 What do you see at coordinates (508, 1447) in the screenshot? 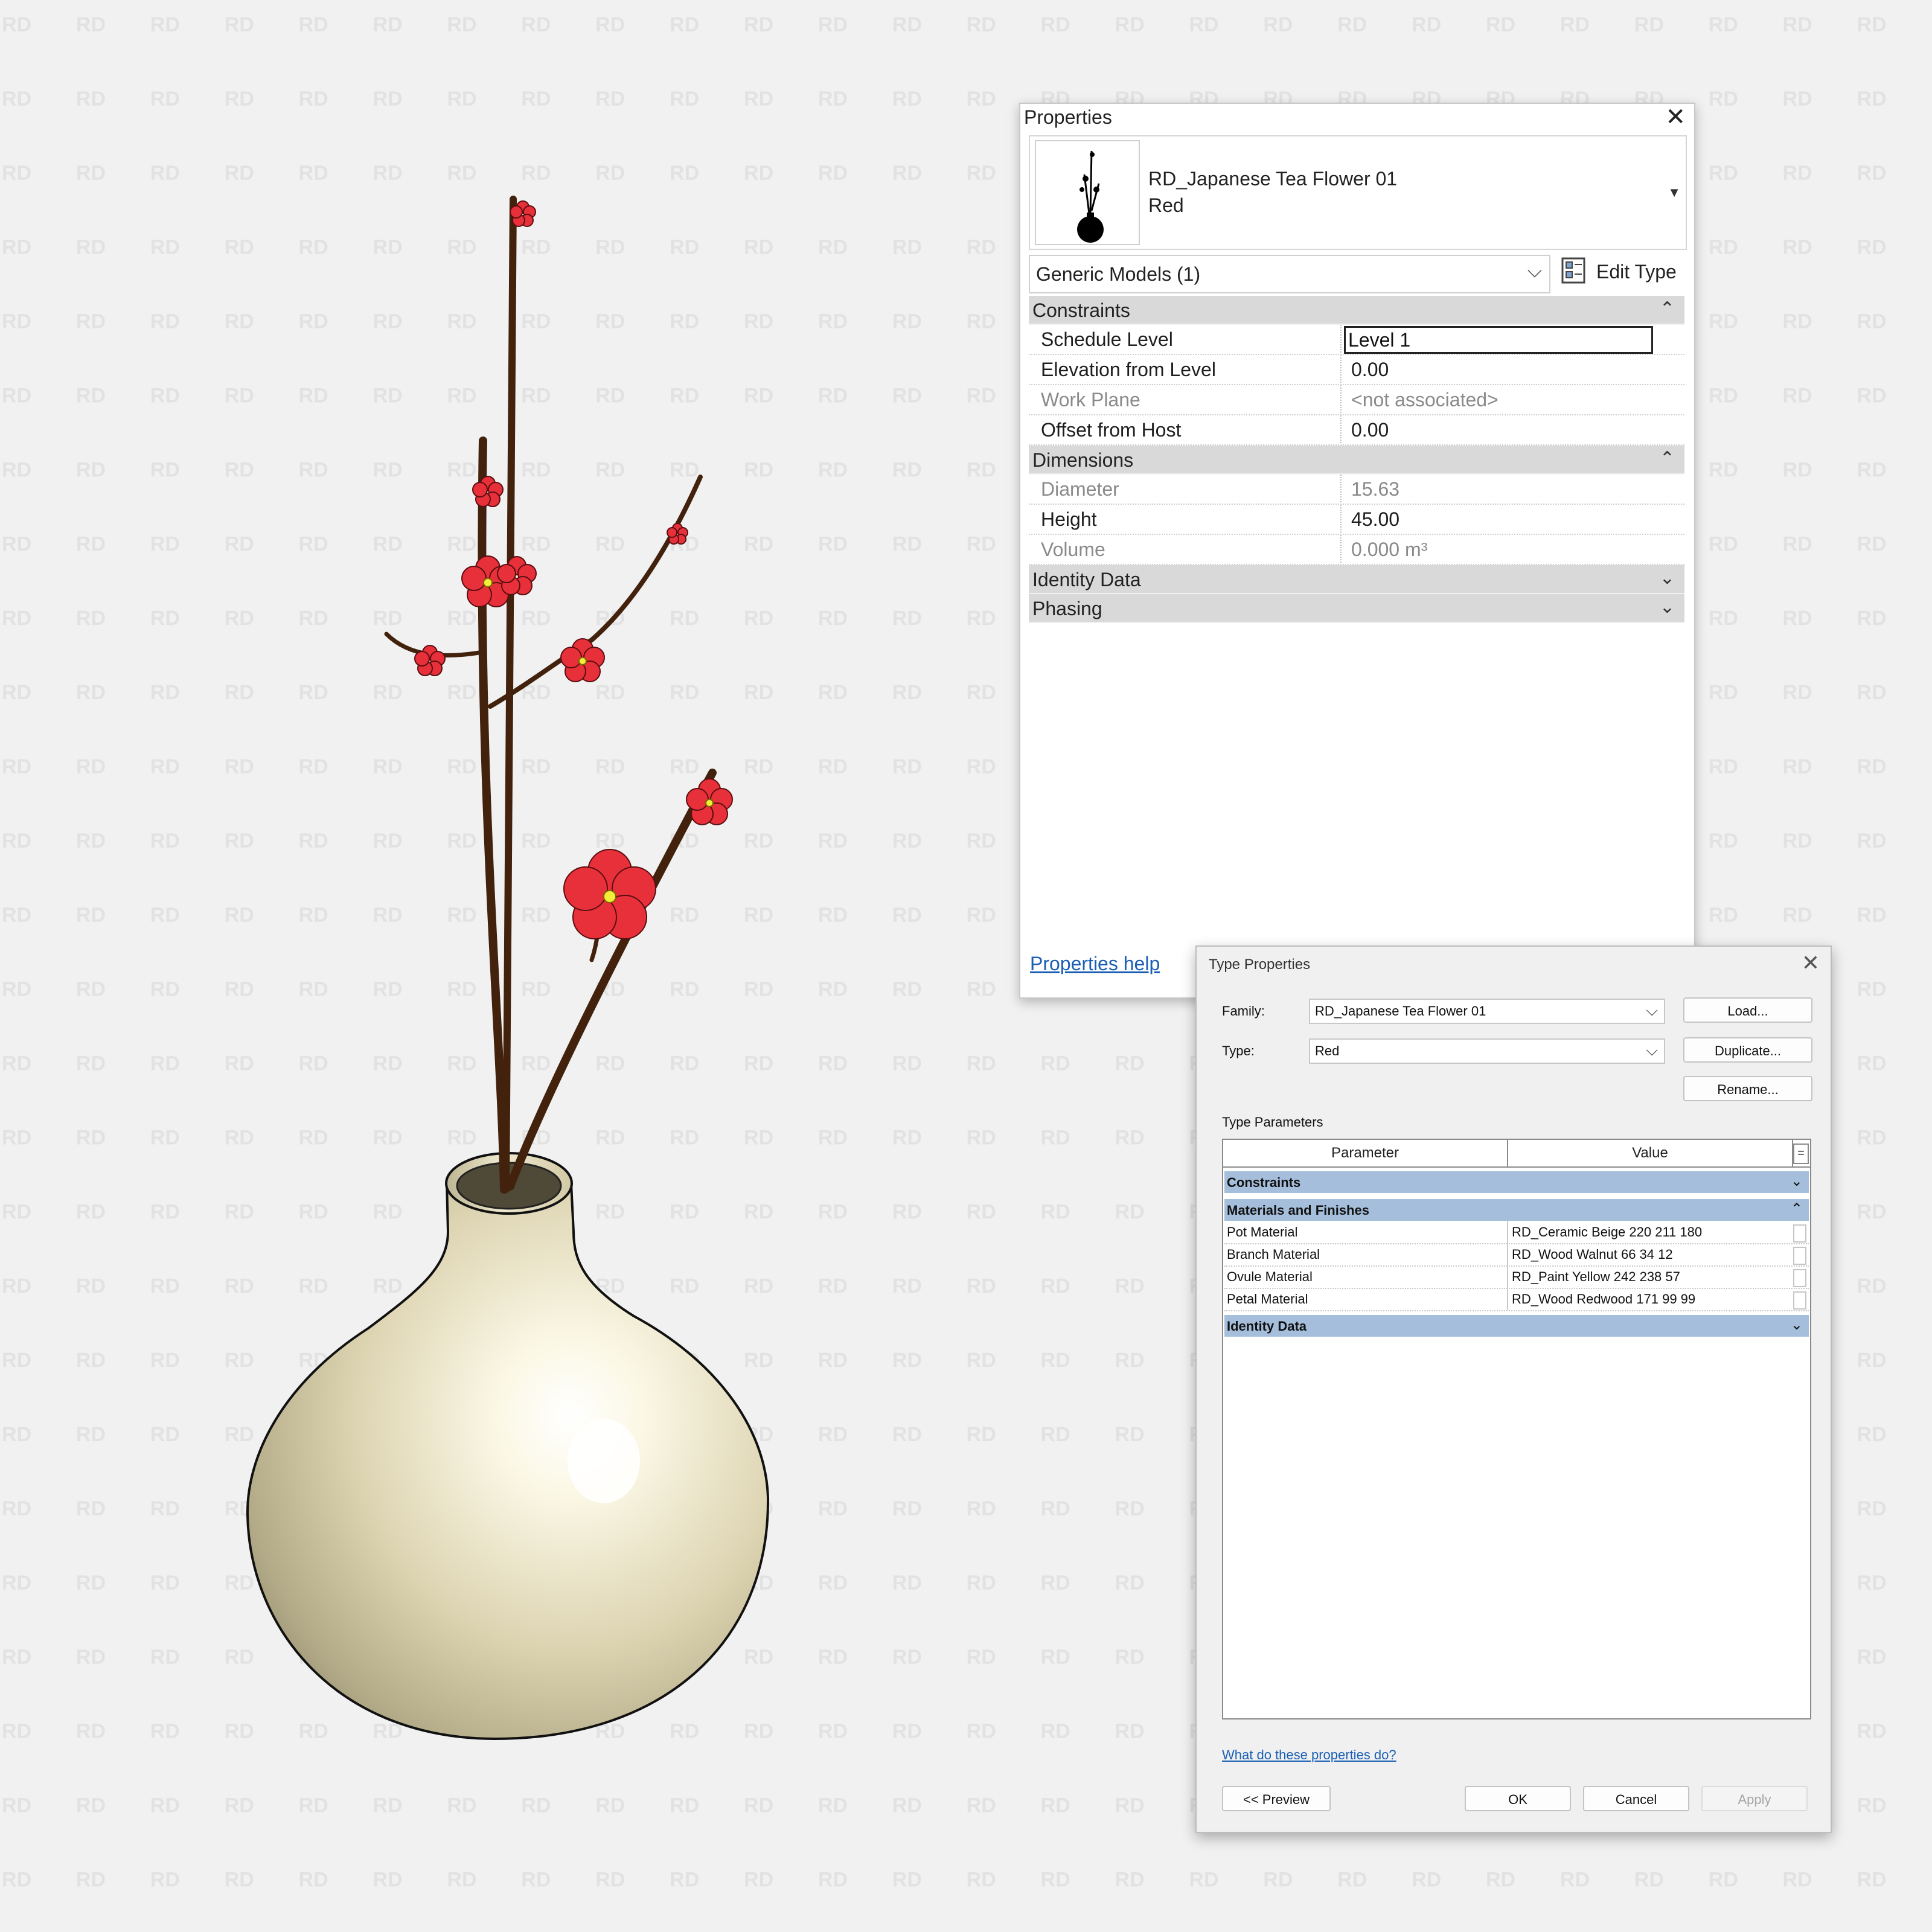
I see `vase-pot` at bounding box center [508, 1447].